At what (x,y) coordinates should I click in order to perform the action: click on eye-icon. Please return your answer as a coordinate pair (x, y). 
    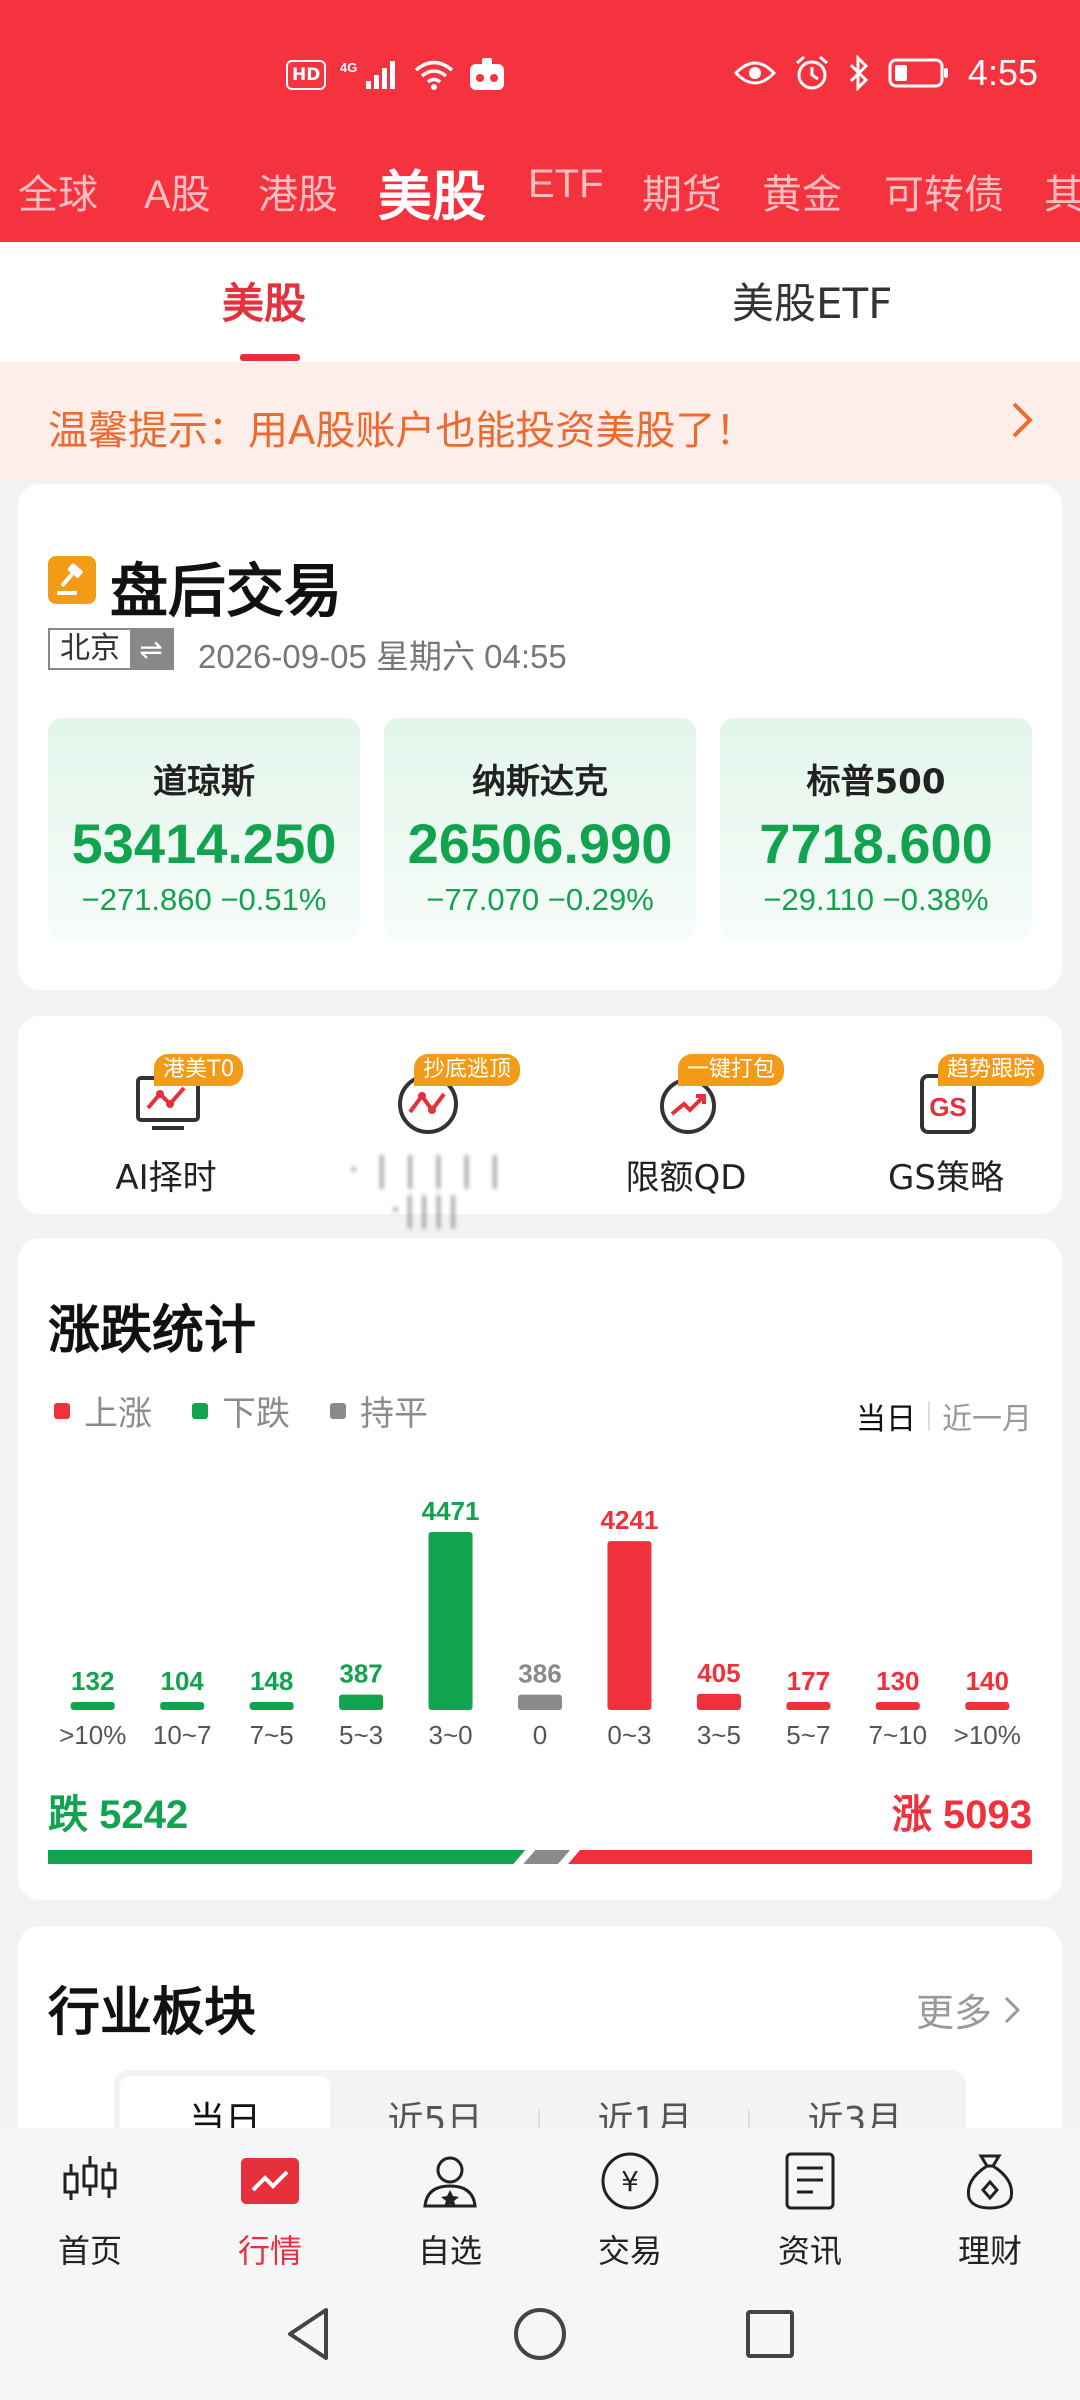
    Looking at the image, I should click on (754, 73).